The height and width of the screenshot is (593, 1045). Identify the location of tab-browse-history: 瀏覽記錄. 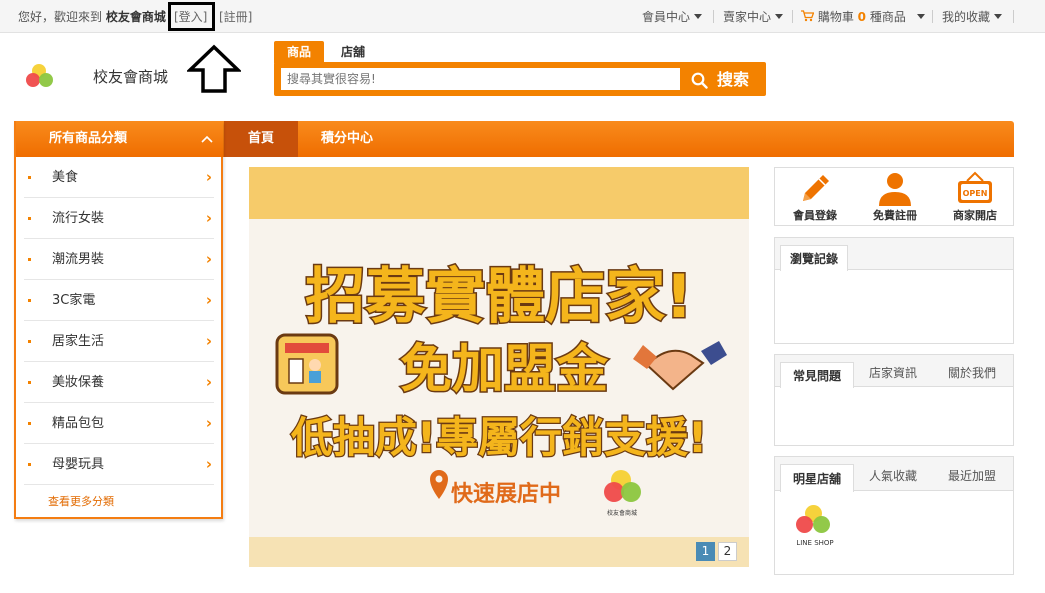
(814, 258).